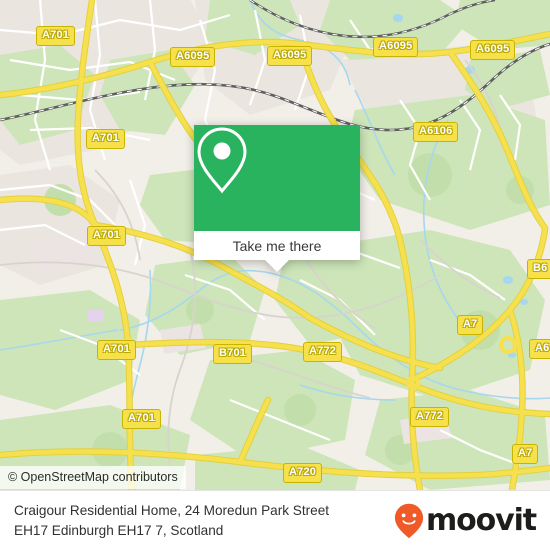 The image size is (550, 550). Describe the element at coordinates (119, 530) in the screenshot. I see `address-line-2: EH17 Edinburgh EH17 7, Scotland` at that location.